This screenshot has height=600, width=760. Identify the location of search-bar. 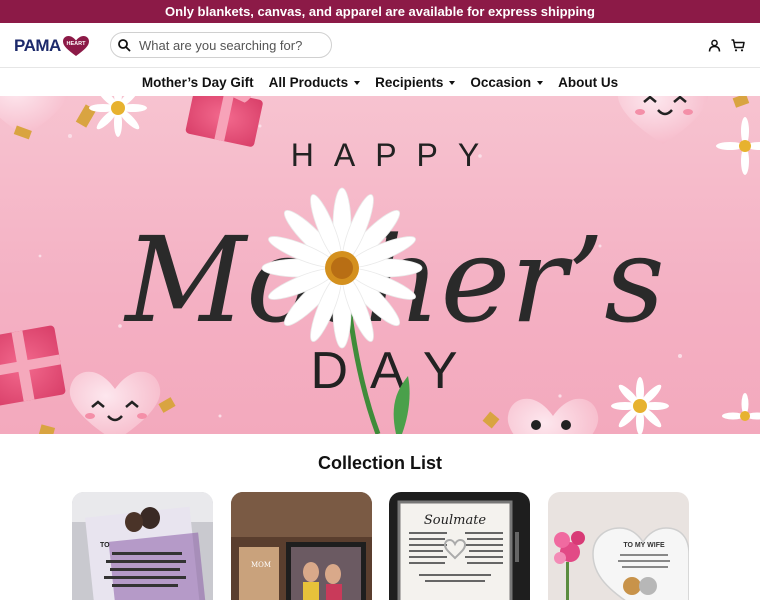
(221, 45).